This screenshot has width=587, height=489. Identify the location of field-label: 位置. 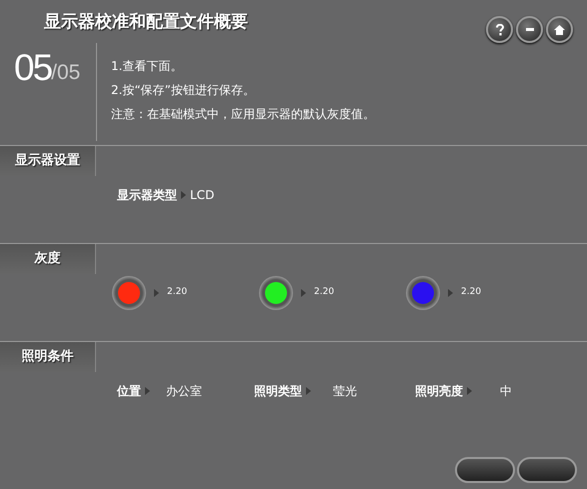
(129, 391).